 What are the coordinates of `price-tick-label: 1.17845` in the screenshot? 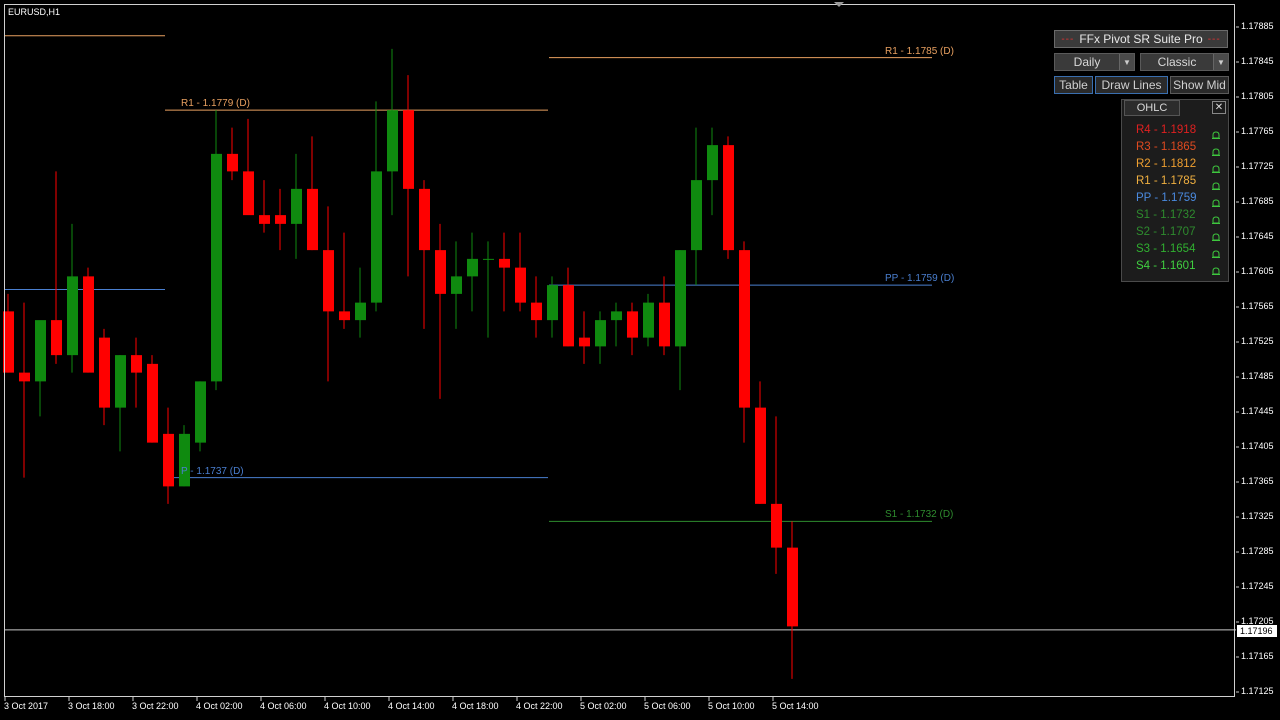 It's located at (1257, 61).